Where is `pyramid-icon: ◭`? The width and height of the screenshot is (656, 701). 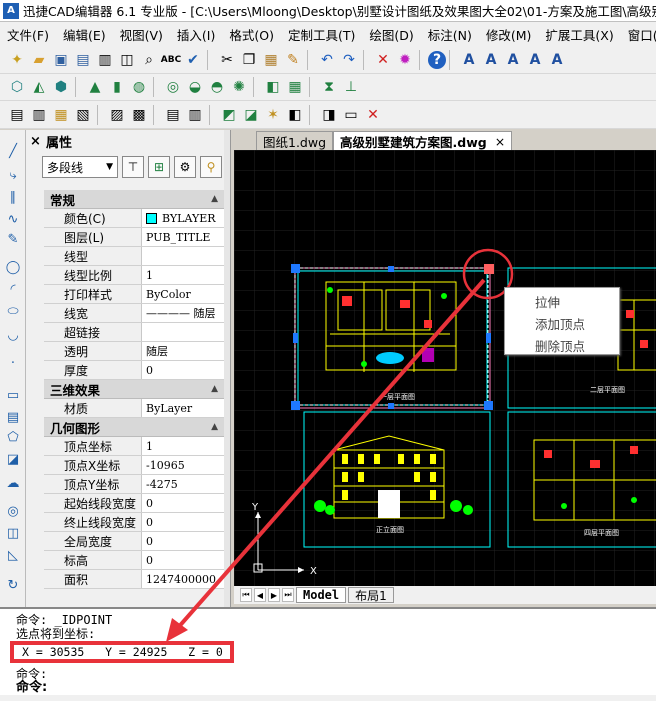 pyramid-icon: ◭ is located at coordinates (39, 87).